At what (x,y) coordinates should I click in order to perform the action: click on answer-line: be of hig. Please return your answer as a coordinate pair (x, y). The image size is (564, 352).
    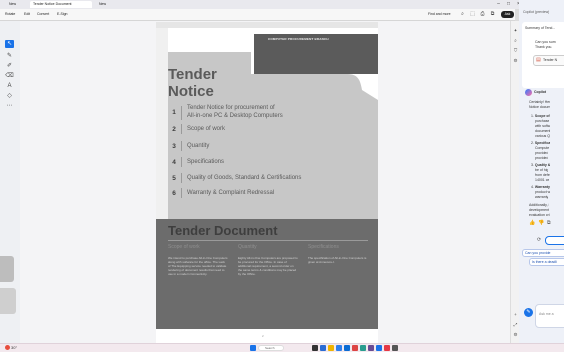
    Looking at the image, I should click on (542, 170).